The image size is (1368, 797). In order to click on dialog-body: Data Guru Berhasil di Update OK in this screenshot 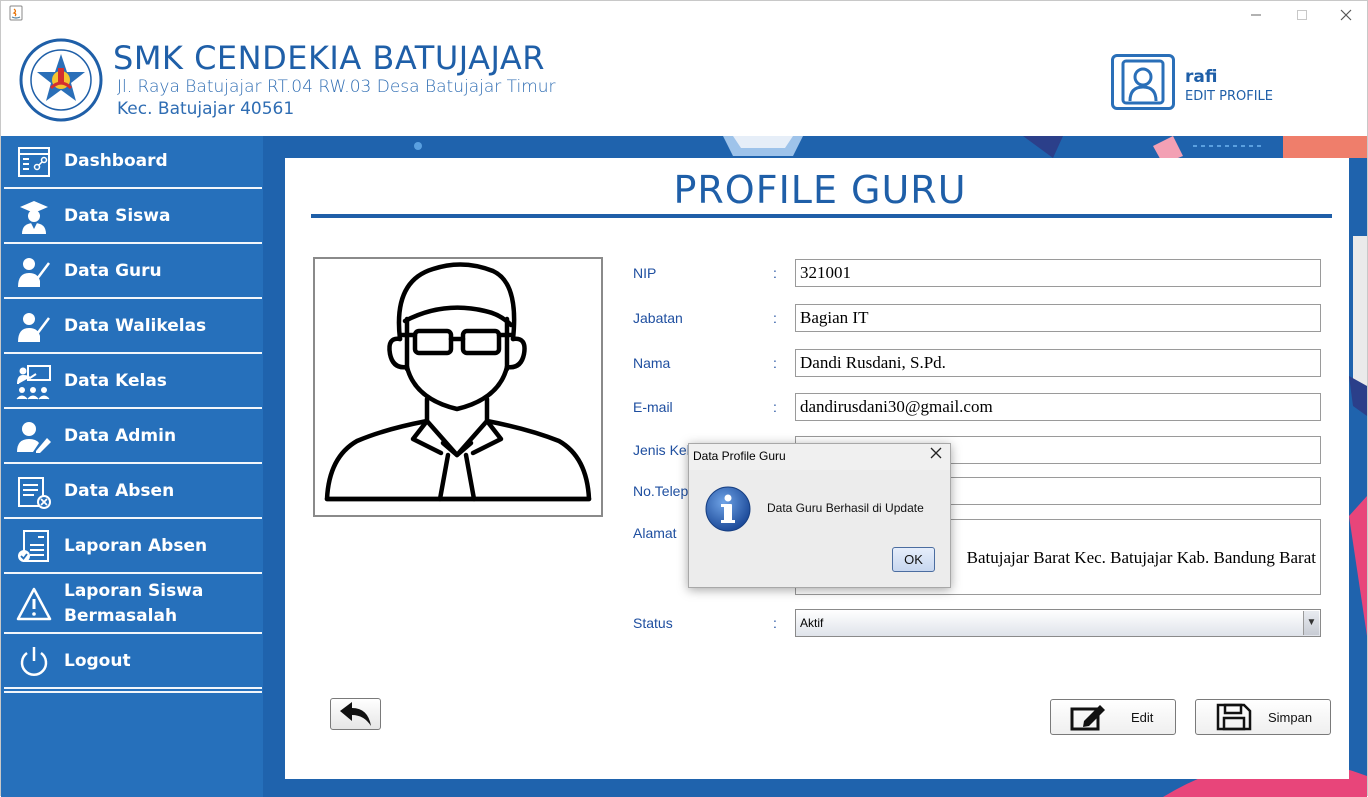, I will do `click(819, 528)`.